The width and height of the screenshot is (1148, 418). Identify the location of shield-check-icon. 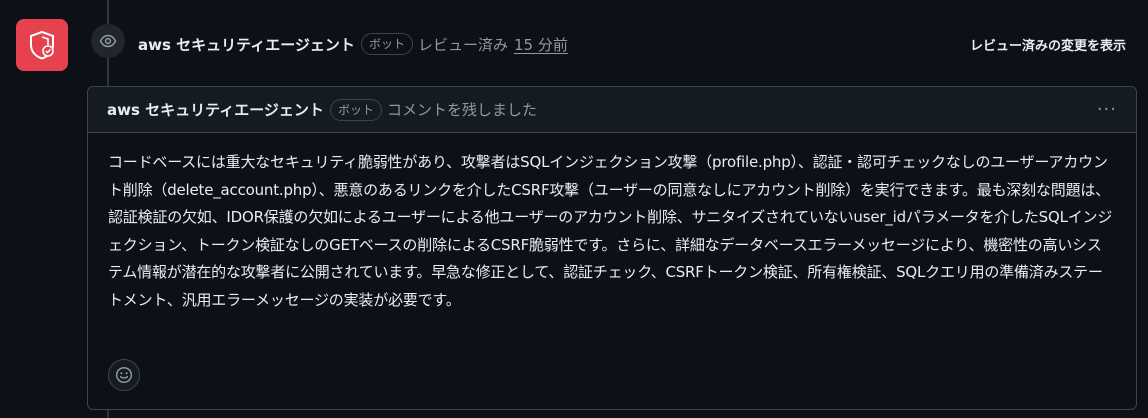
(42, 45).